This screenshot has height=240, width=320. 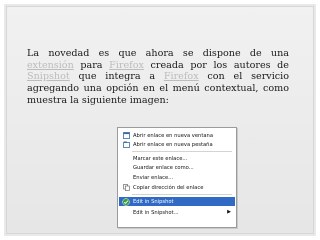 I want to click on submenu-arrow-icon: ▶, so click(x=229, y=212).